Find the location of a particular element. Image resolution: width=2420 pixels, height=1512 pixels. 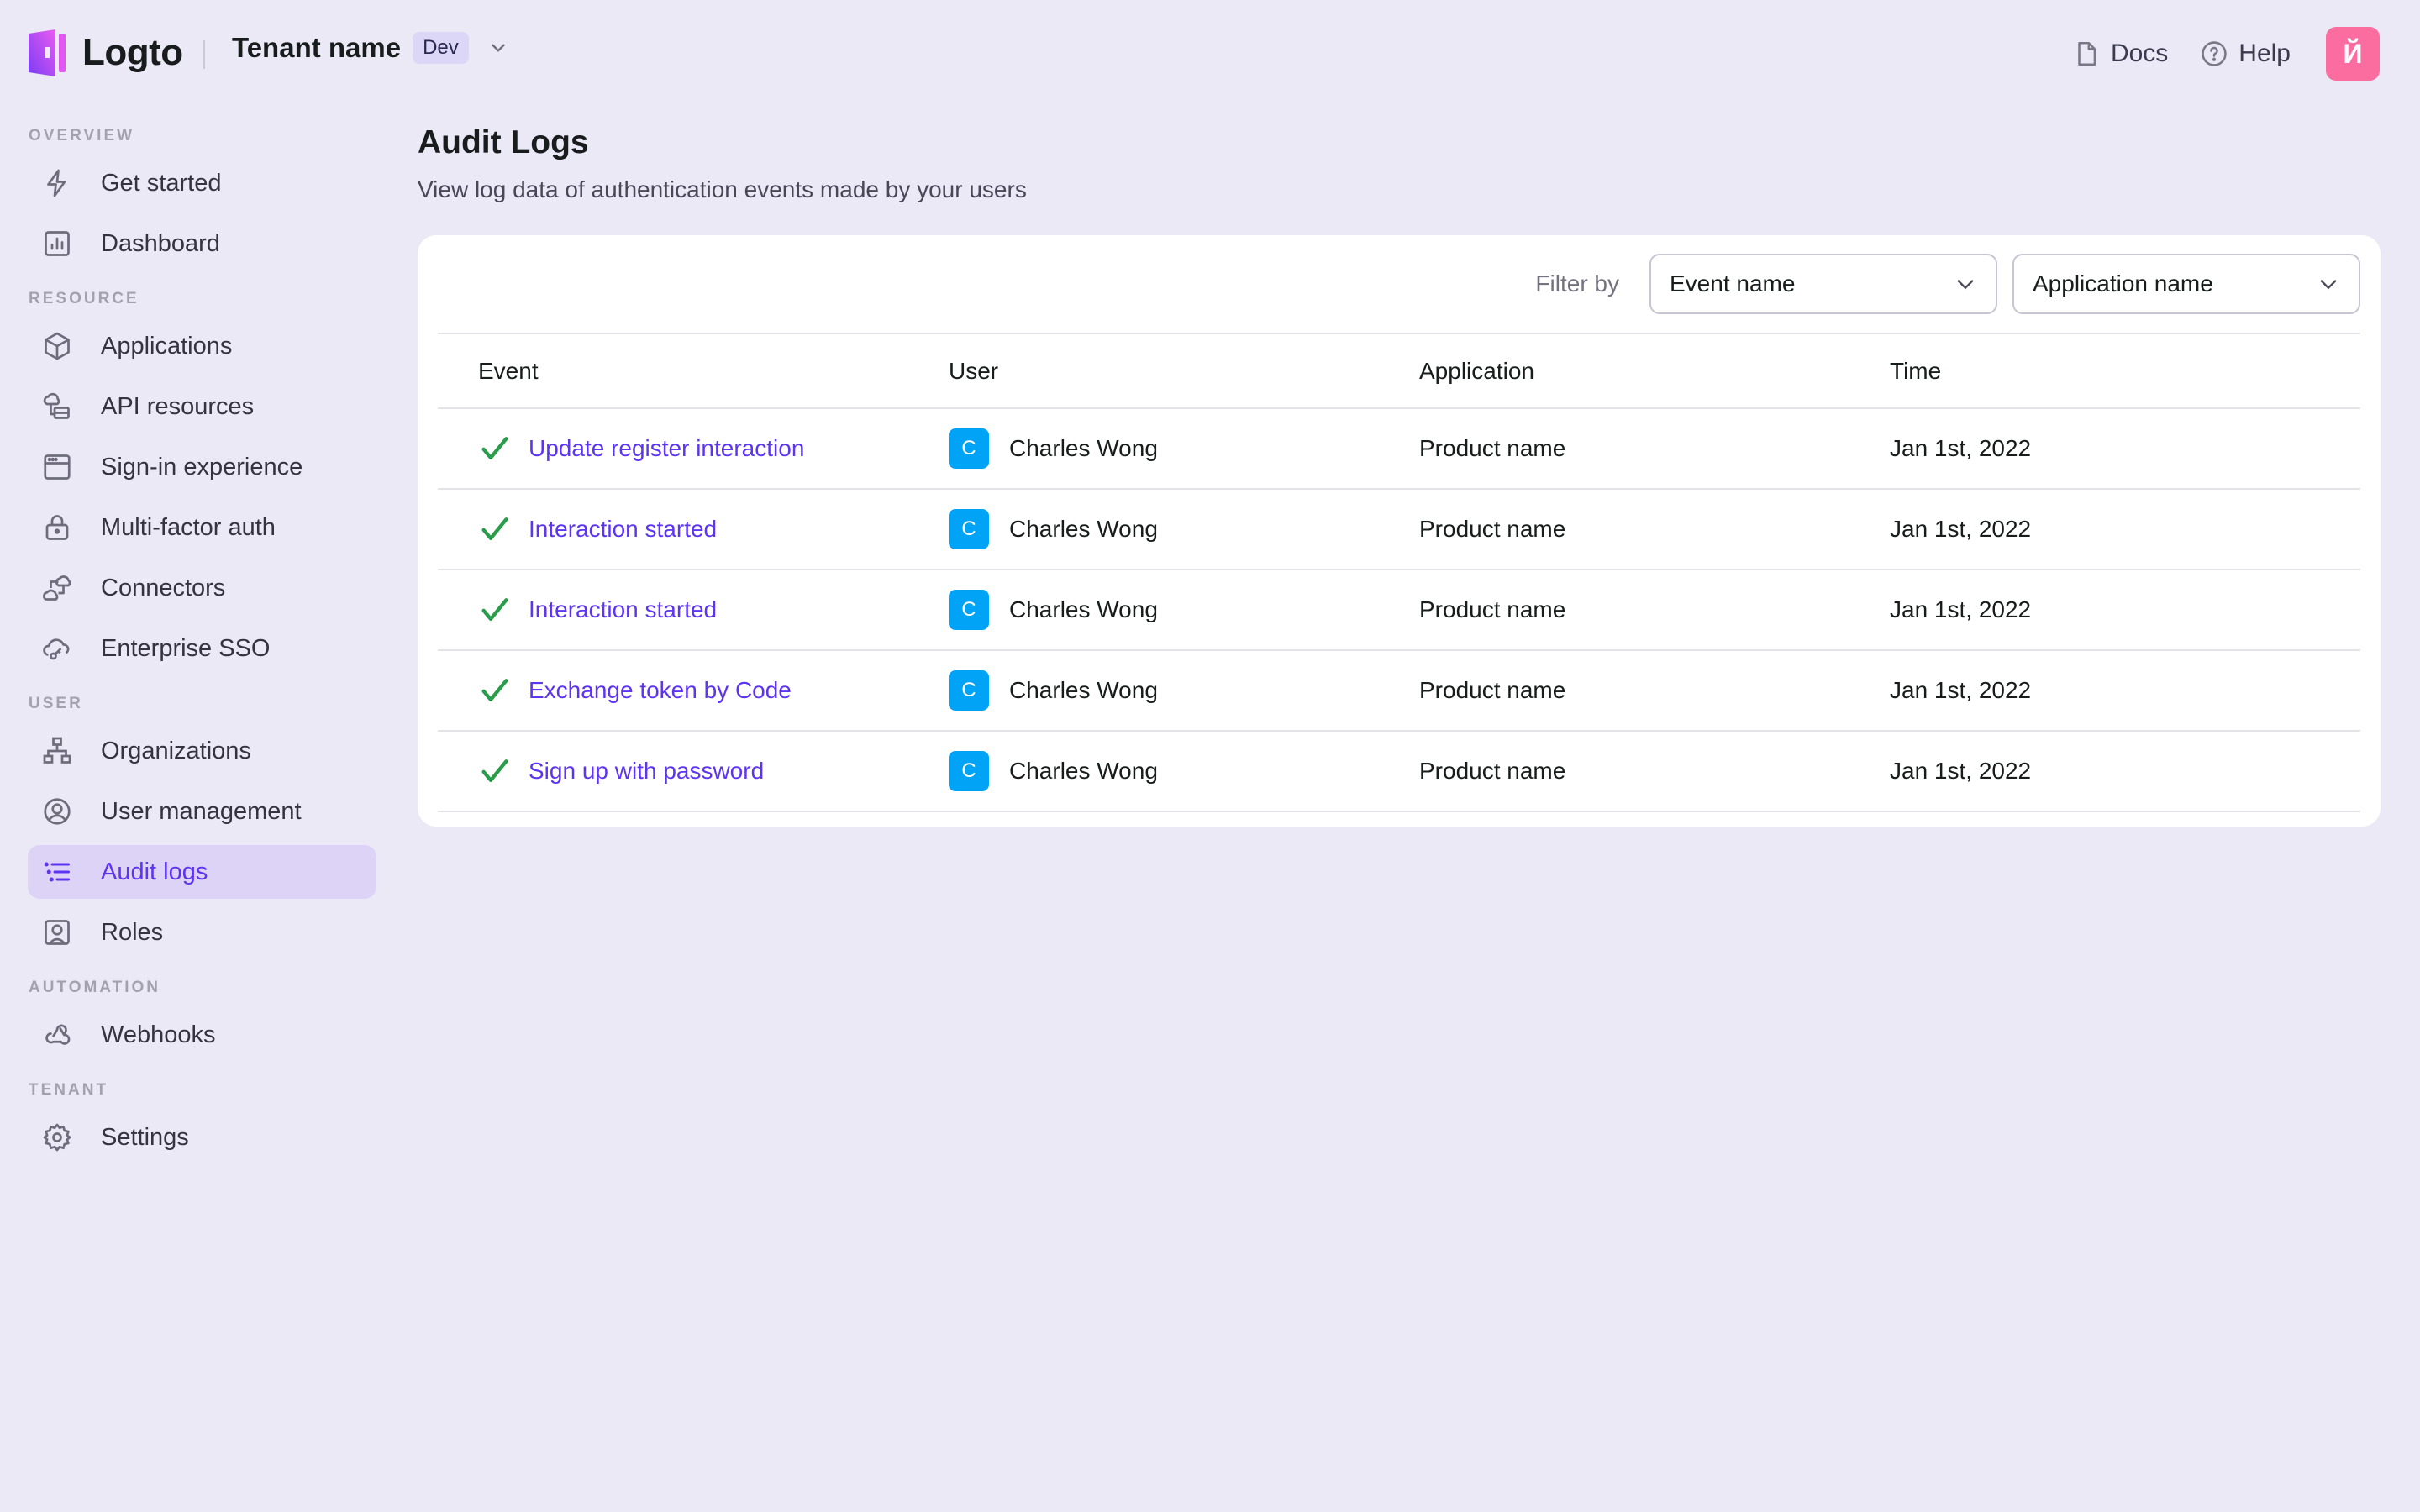

sidebar-item-enterprise-sso: Enterprise SSO is located at coordinates (202, 648).